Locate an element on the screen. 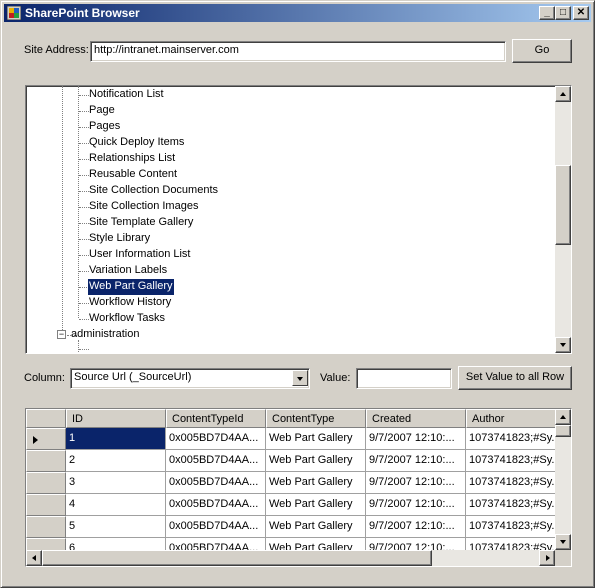 The height and width of the screenshot is (588, 595). tree-line-root is located at coordinates (62, 211).